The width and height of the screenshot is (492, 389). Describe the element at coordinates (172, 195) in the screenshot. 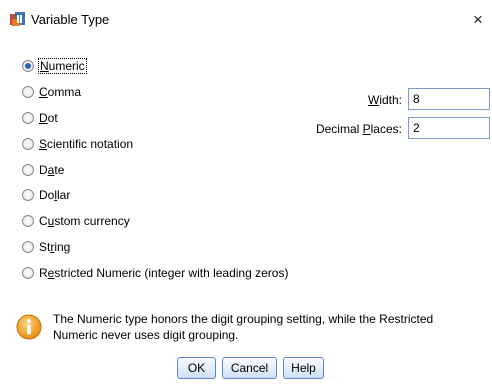

I see `radio-dollar: Dollar` at that location.